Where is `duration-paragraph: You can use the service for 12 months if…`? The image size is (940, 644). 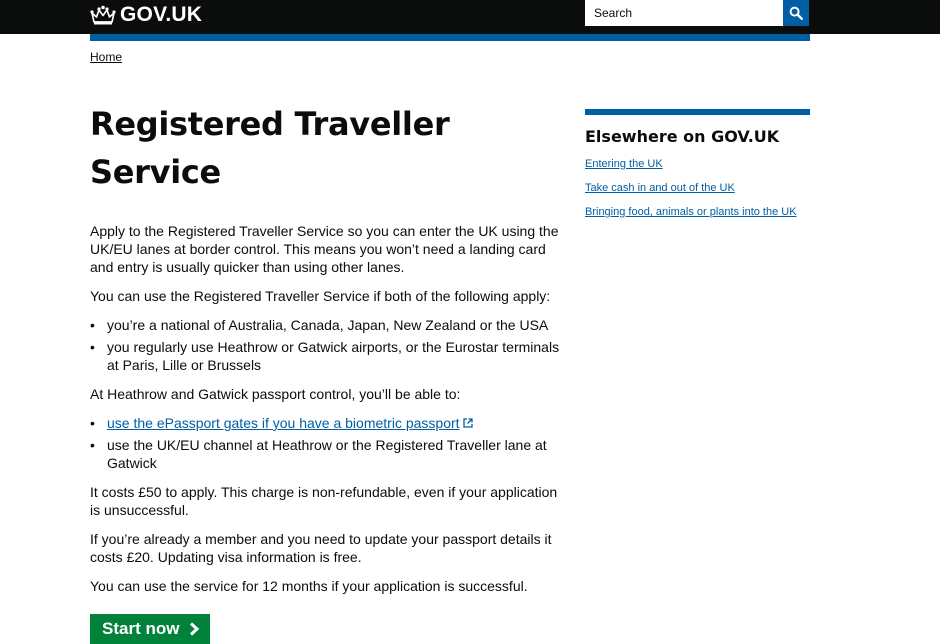 duration-paragraph: You can use the service for 12 months if… is located at coordinates (309, 586).